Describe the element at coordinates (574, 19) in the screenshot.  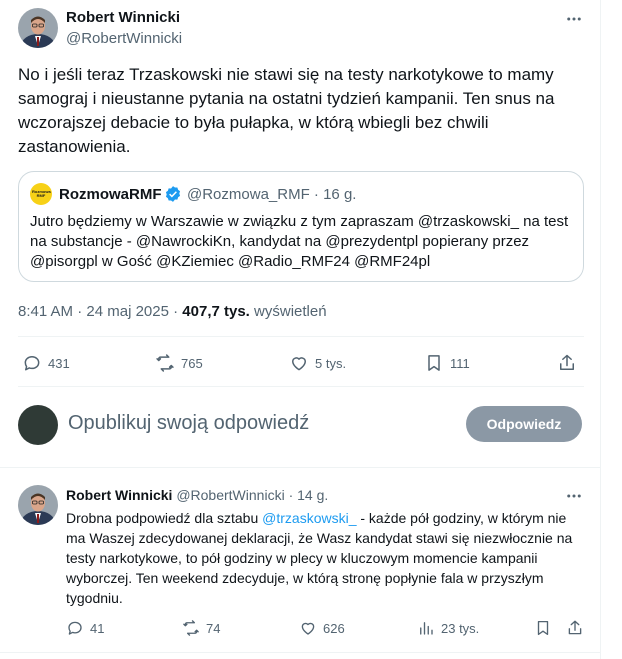
I see `more-options-icon` at that location.